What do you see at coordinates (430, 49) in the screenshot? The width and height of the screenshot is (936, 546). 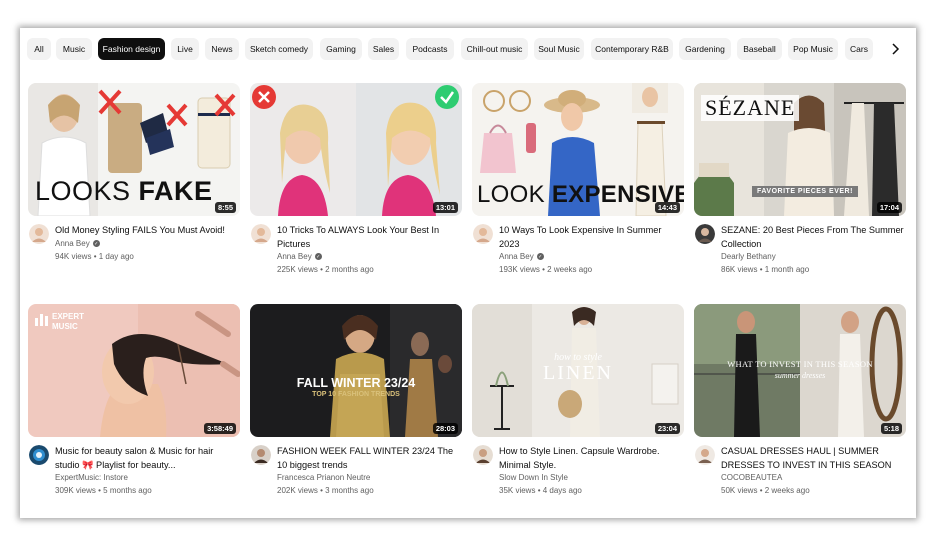 I see `chip-podcasts: Podcasts` at bounding box center [430, 49].